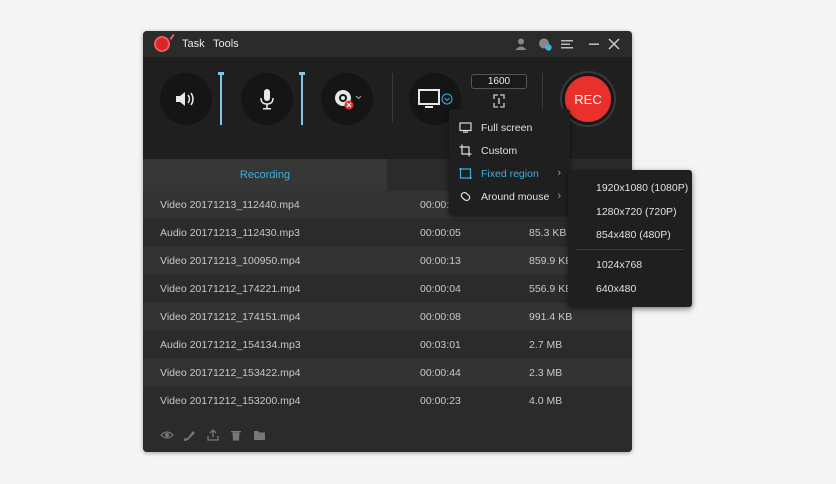 This screenshot has width=836, height=484. I want to click on edit-brush-icon, so click(190, 435).